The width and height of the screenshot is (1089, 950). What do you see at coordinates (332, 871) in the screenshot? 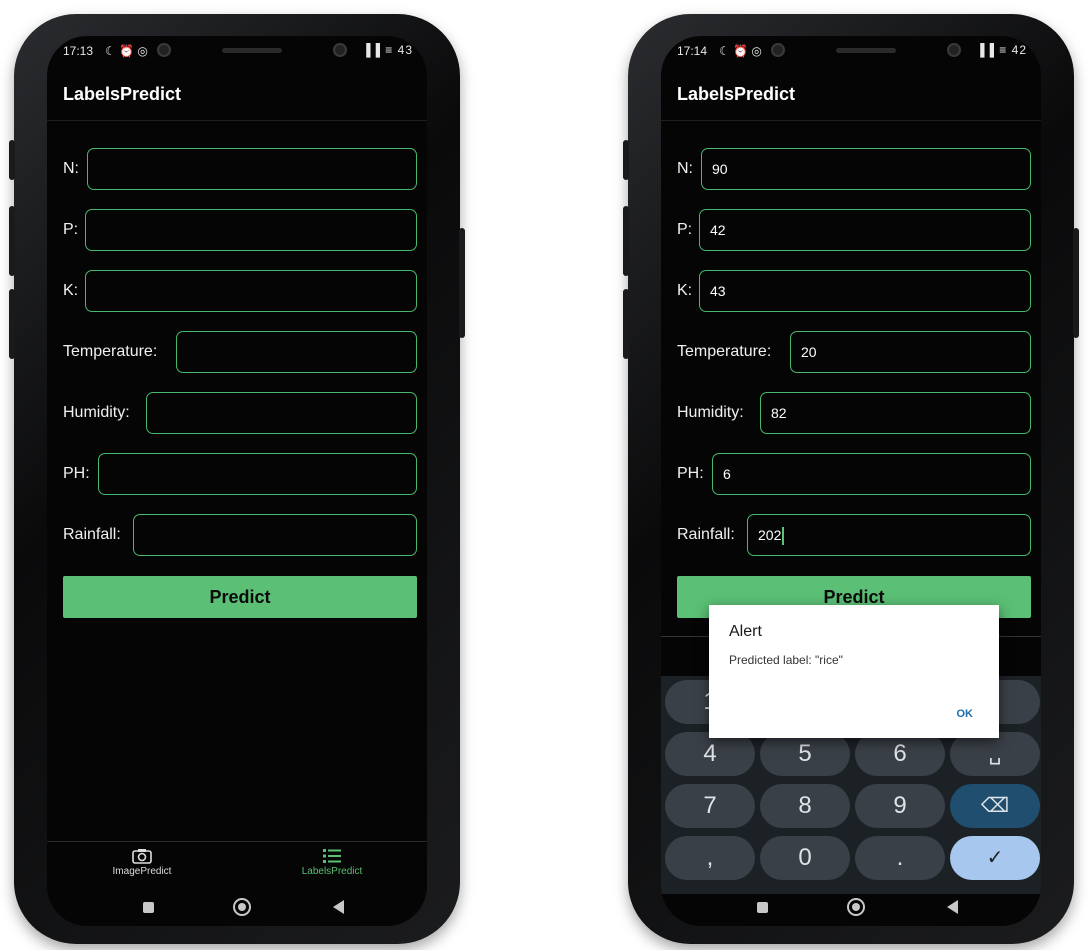
I see `tab-label: LabelsPredict` at bounding box center [332, 871].